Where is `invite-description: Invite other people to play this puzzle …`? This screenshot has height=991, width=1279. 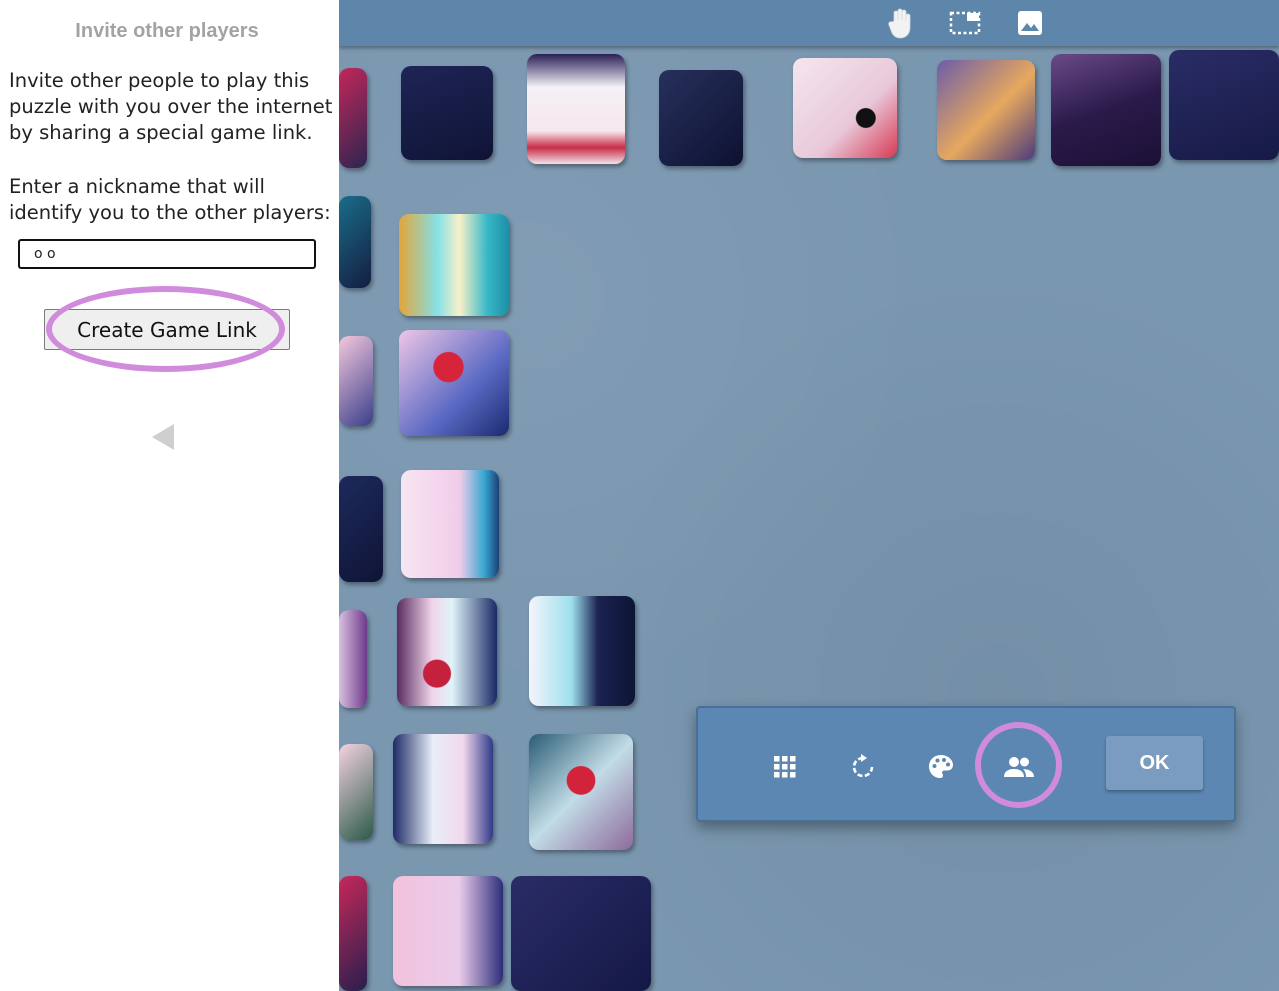 invite-description: Invite other people to play this puzzle … is located at coordinates (171, 106).